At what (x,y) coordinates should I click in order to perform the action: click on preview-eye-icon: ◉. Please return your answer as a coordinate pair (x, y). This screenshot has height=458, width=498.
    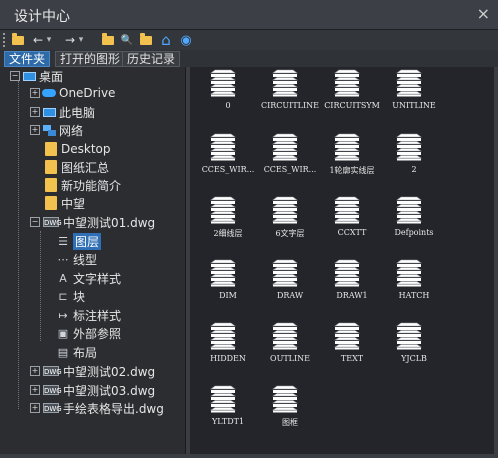
    Looking at the image, I should click on (186, 40).